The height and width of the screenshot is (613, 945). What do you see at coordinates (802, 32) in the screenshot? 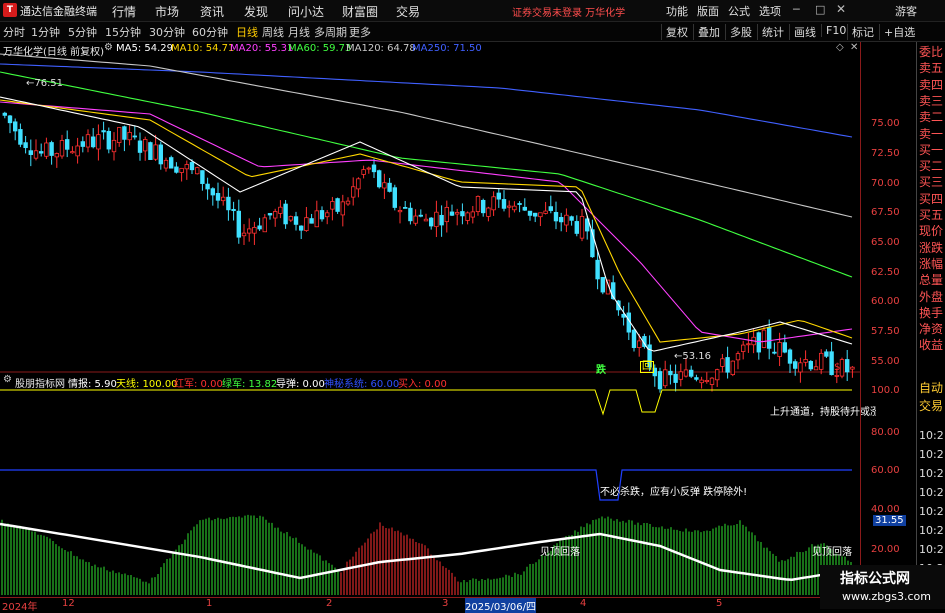
I see `draw-line-button: 画线` at bounding box center [802, 32].